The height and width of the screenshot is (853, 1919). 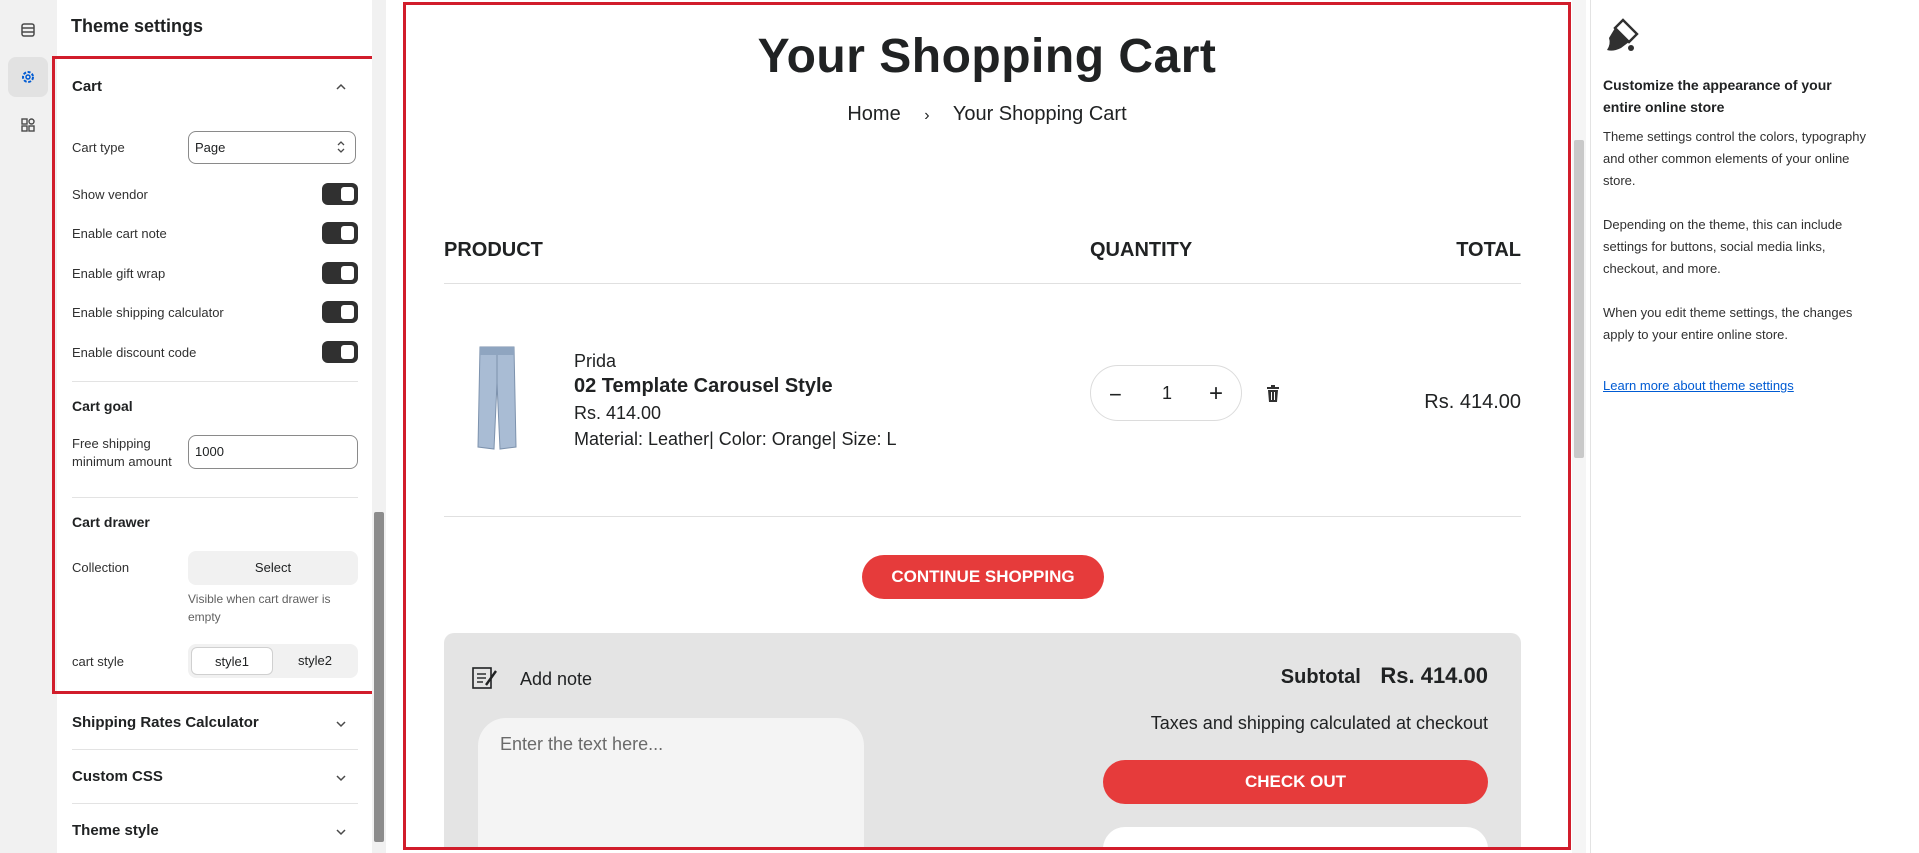 I want to click on secondary-checkout-button, so click(x=1295, y=837).